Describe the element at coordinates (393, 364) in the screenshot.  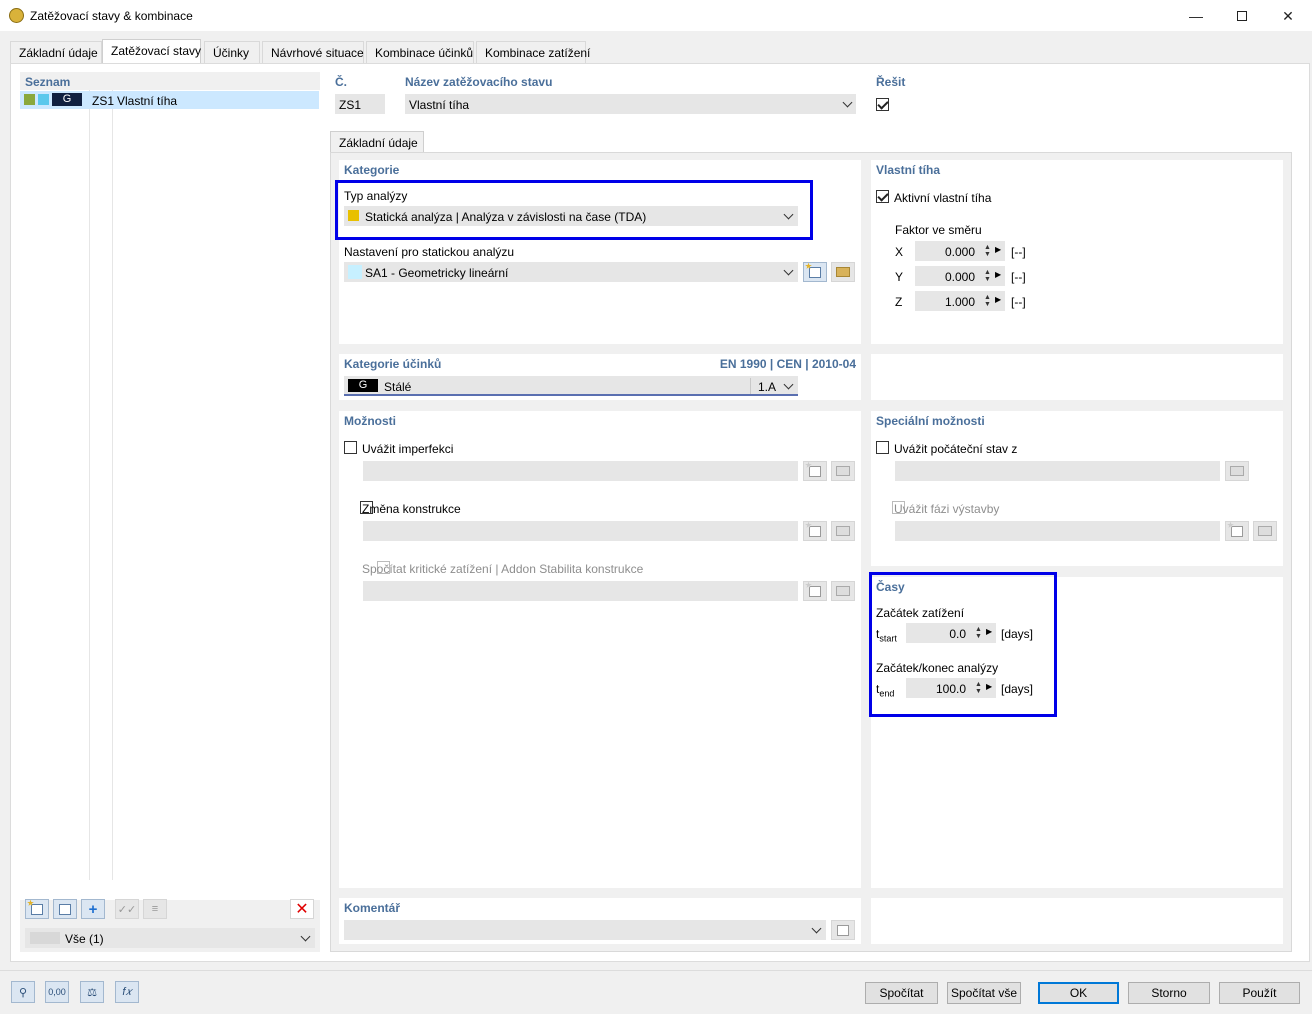
I see `action-category-header: Kategorie účinků` at that location.